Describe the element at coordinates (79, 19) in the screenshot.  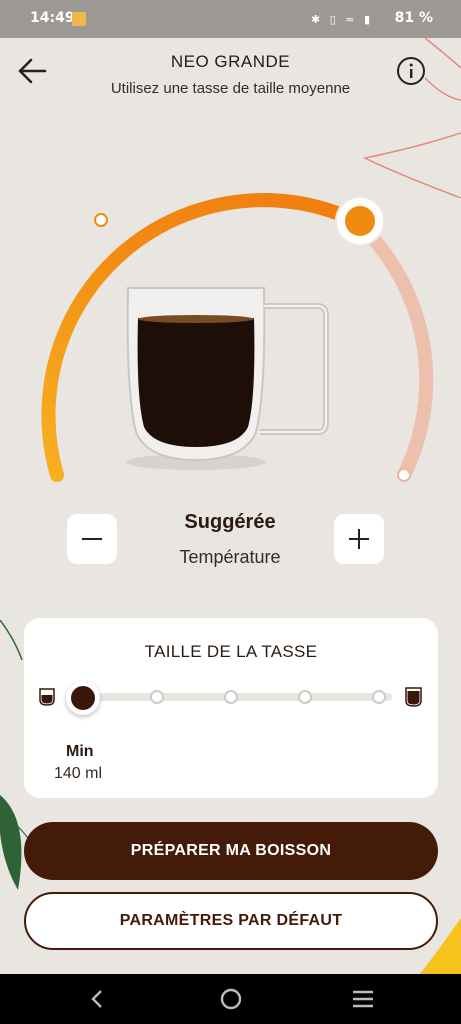
I see `notification-icon` at that location.